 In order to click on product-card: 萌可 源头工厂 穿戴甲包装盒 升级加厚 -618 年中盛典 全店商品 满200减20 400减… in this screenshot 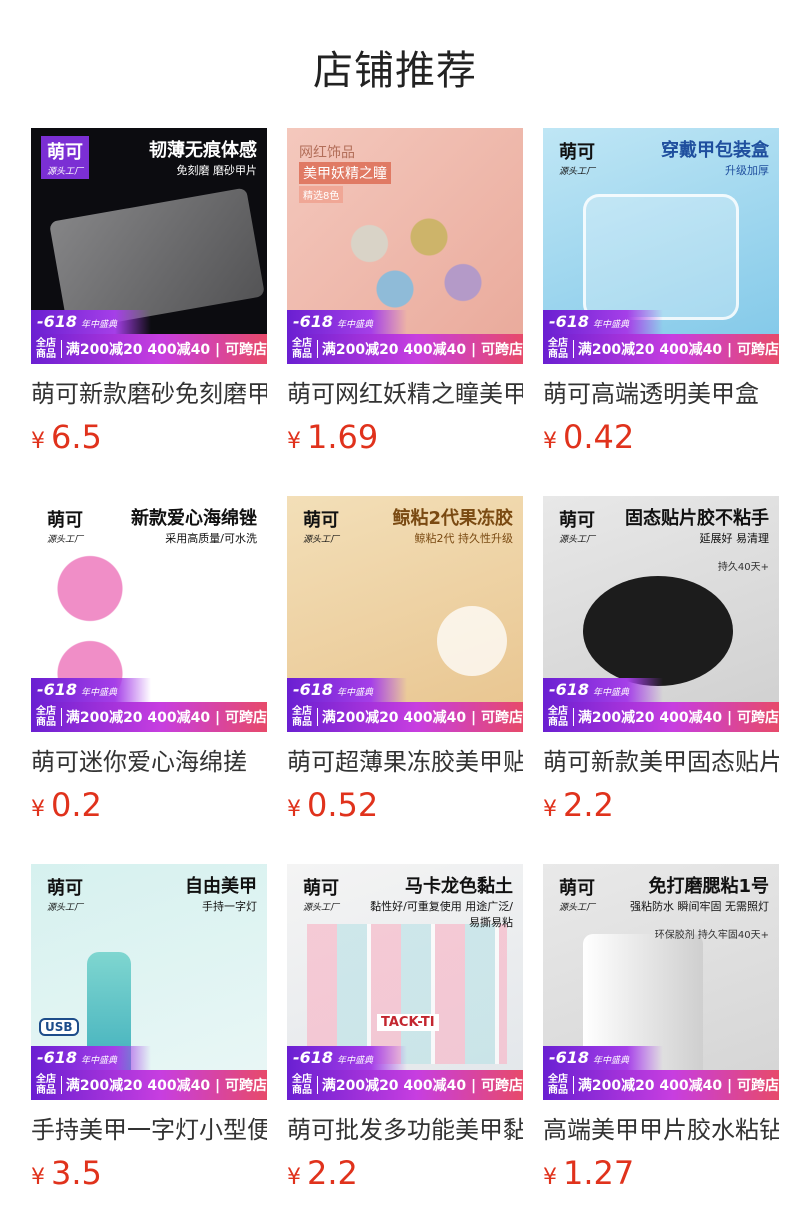, I will do `click(661, 292)`.